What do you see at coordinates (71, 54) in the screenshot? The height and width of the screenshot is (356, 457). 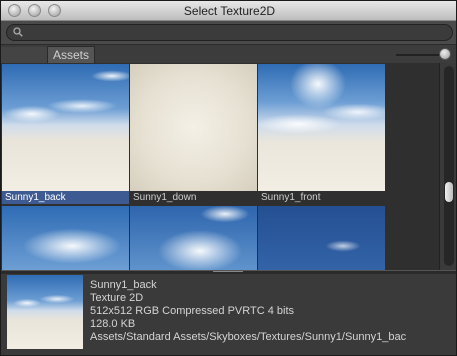 I see `tab-assets: Assets` at bounding box center [71, 54].